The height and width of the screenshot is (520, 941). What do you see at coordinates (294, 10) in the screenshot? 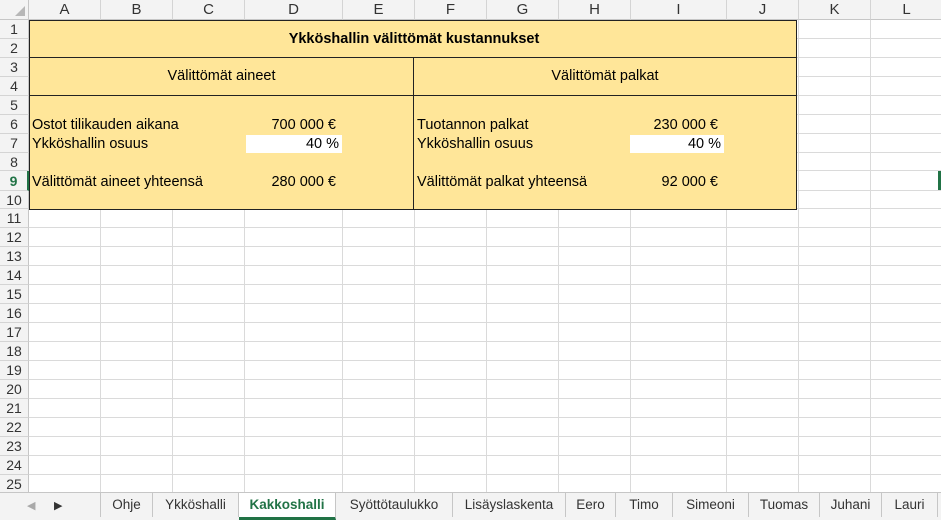
I see `column-header-d: D` at bounding box center [294, 10].